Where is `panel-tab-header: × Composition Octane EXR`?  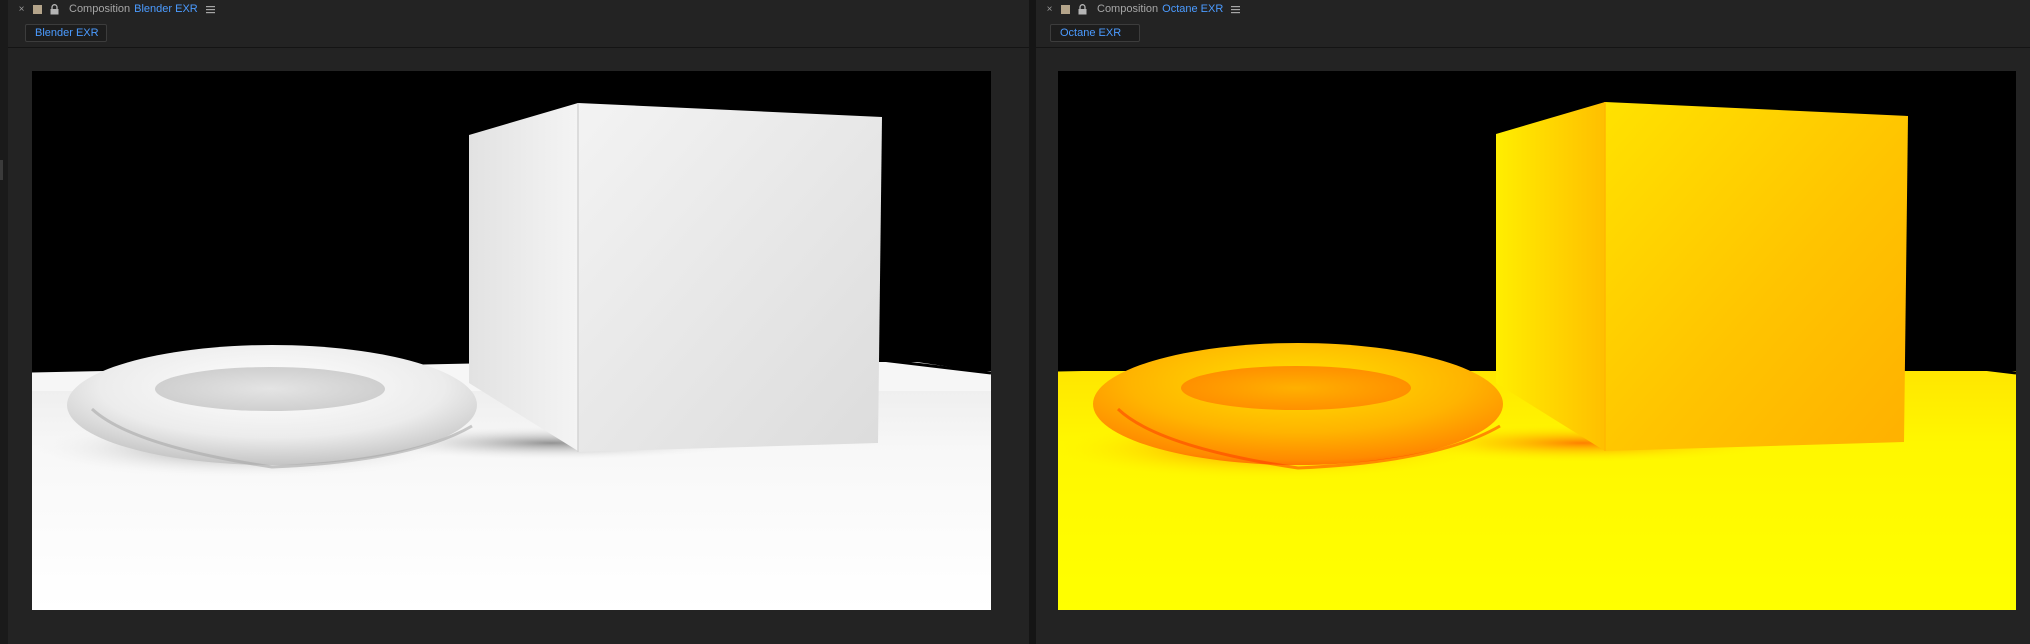
panel-tab-header: × Composition Octane EXR is located at coordinates (1533, 9).